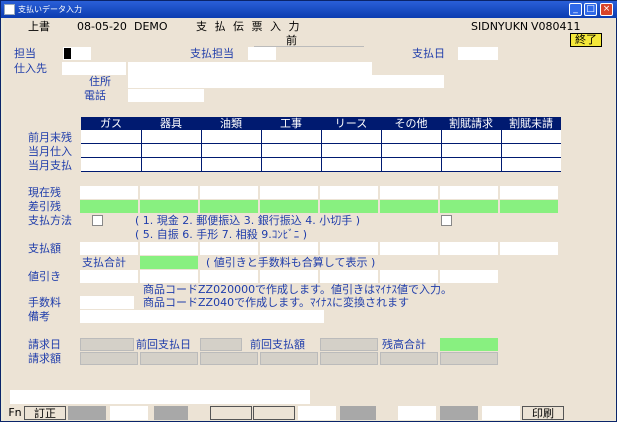 Image resolution: width=617 pixels, height=422 pixels. What do you see at coordinates (469, 344) in the screenshot?
I see `zandaka-goukei-field` at bounding box center [469, 344].